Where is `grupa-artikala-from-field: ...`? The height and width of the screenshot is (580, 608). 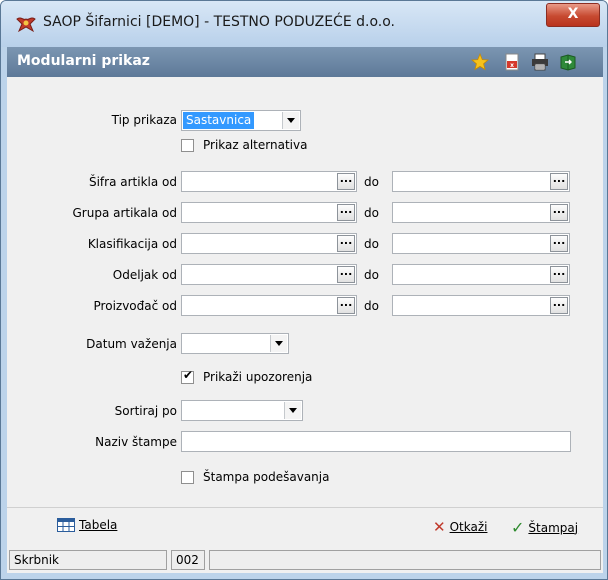 grupa-artikala-from-field: ... is located at coordinates (269, 212).